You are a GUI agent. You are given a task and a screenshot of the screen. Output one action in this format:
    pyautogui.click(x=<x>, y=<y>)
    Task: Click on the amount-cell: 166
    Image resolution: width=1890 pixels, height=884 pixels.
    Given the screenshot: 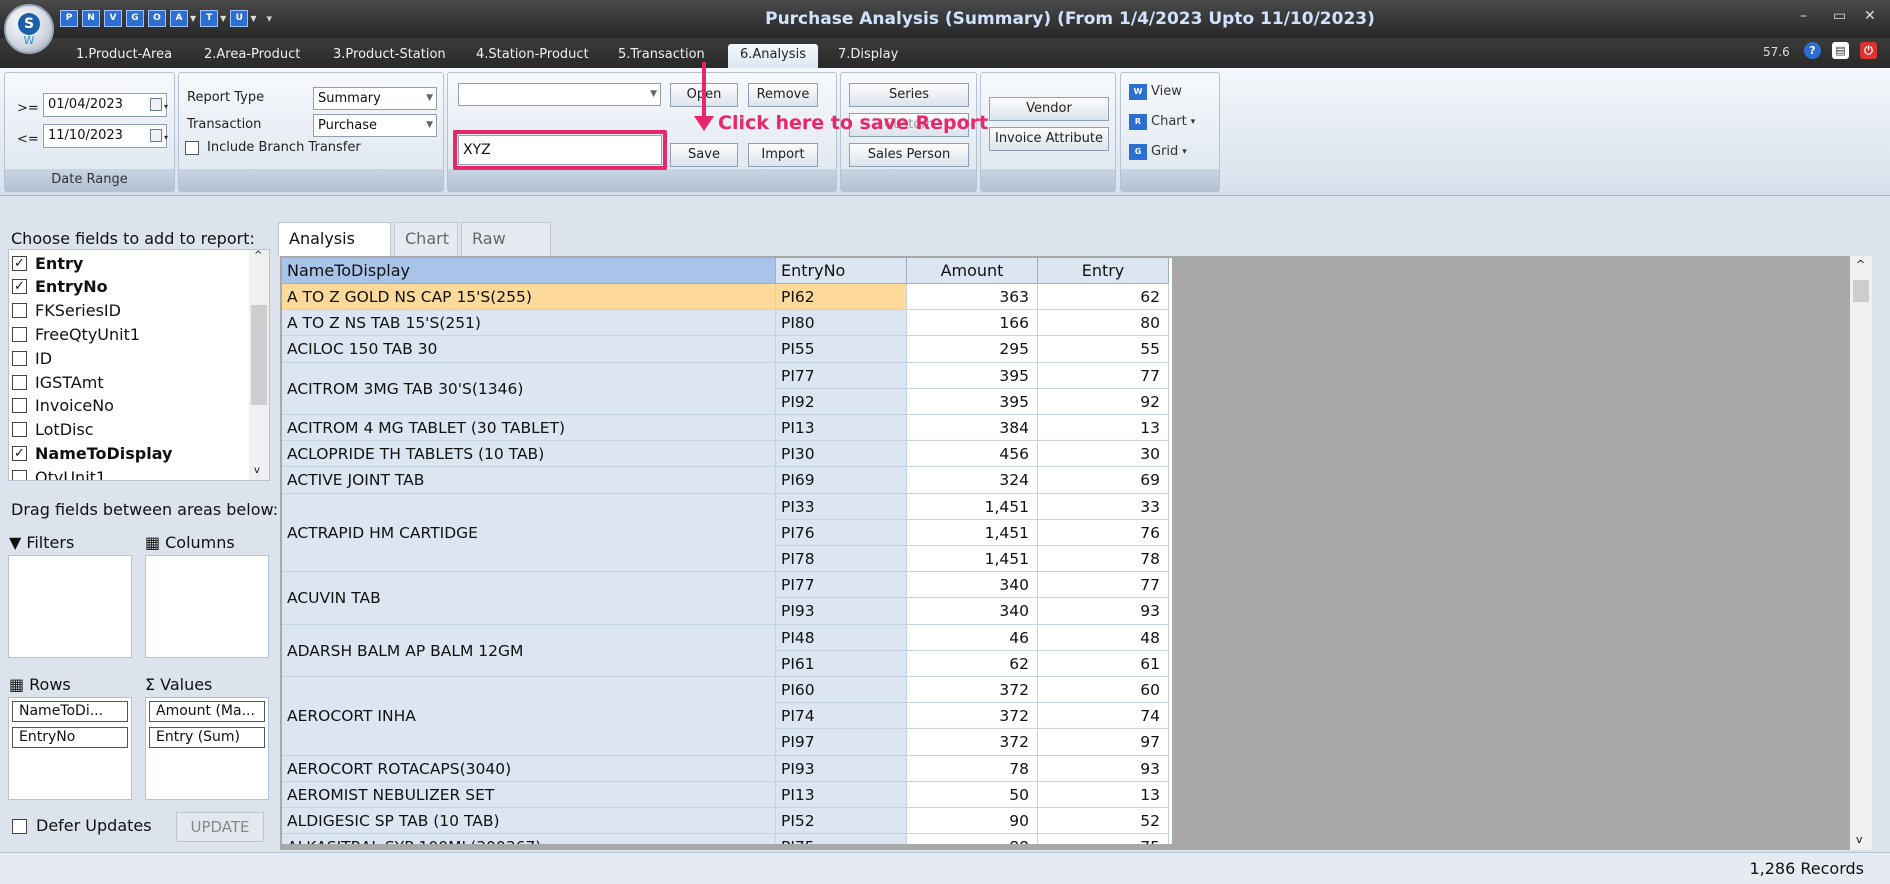 What is the action you would take?
    pyautogui.click(x=972, y=323)
    